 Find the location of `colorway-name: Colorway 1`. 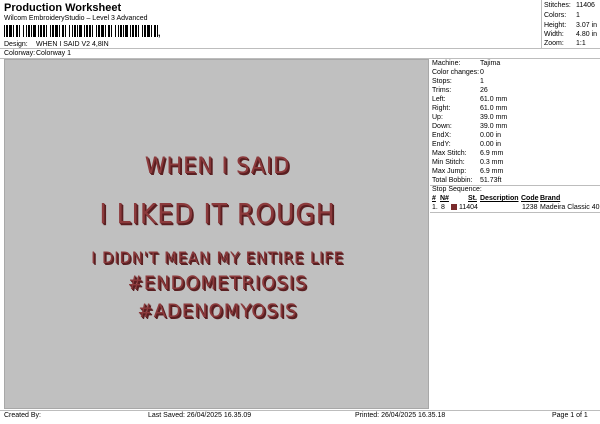

colorway-name: Colorway 1 is located at coordinates (54, 53).